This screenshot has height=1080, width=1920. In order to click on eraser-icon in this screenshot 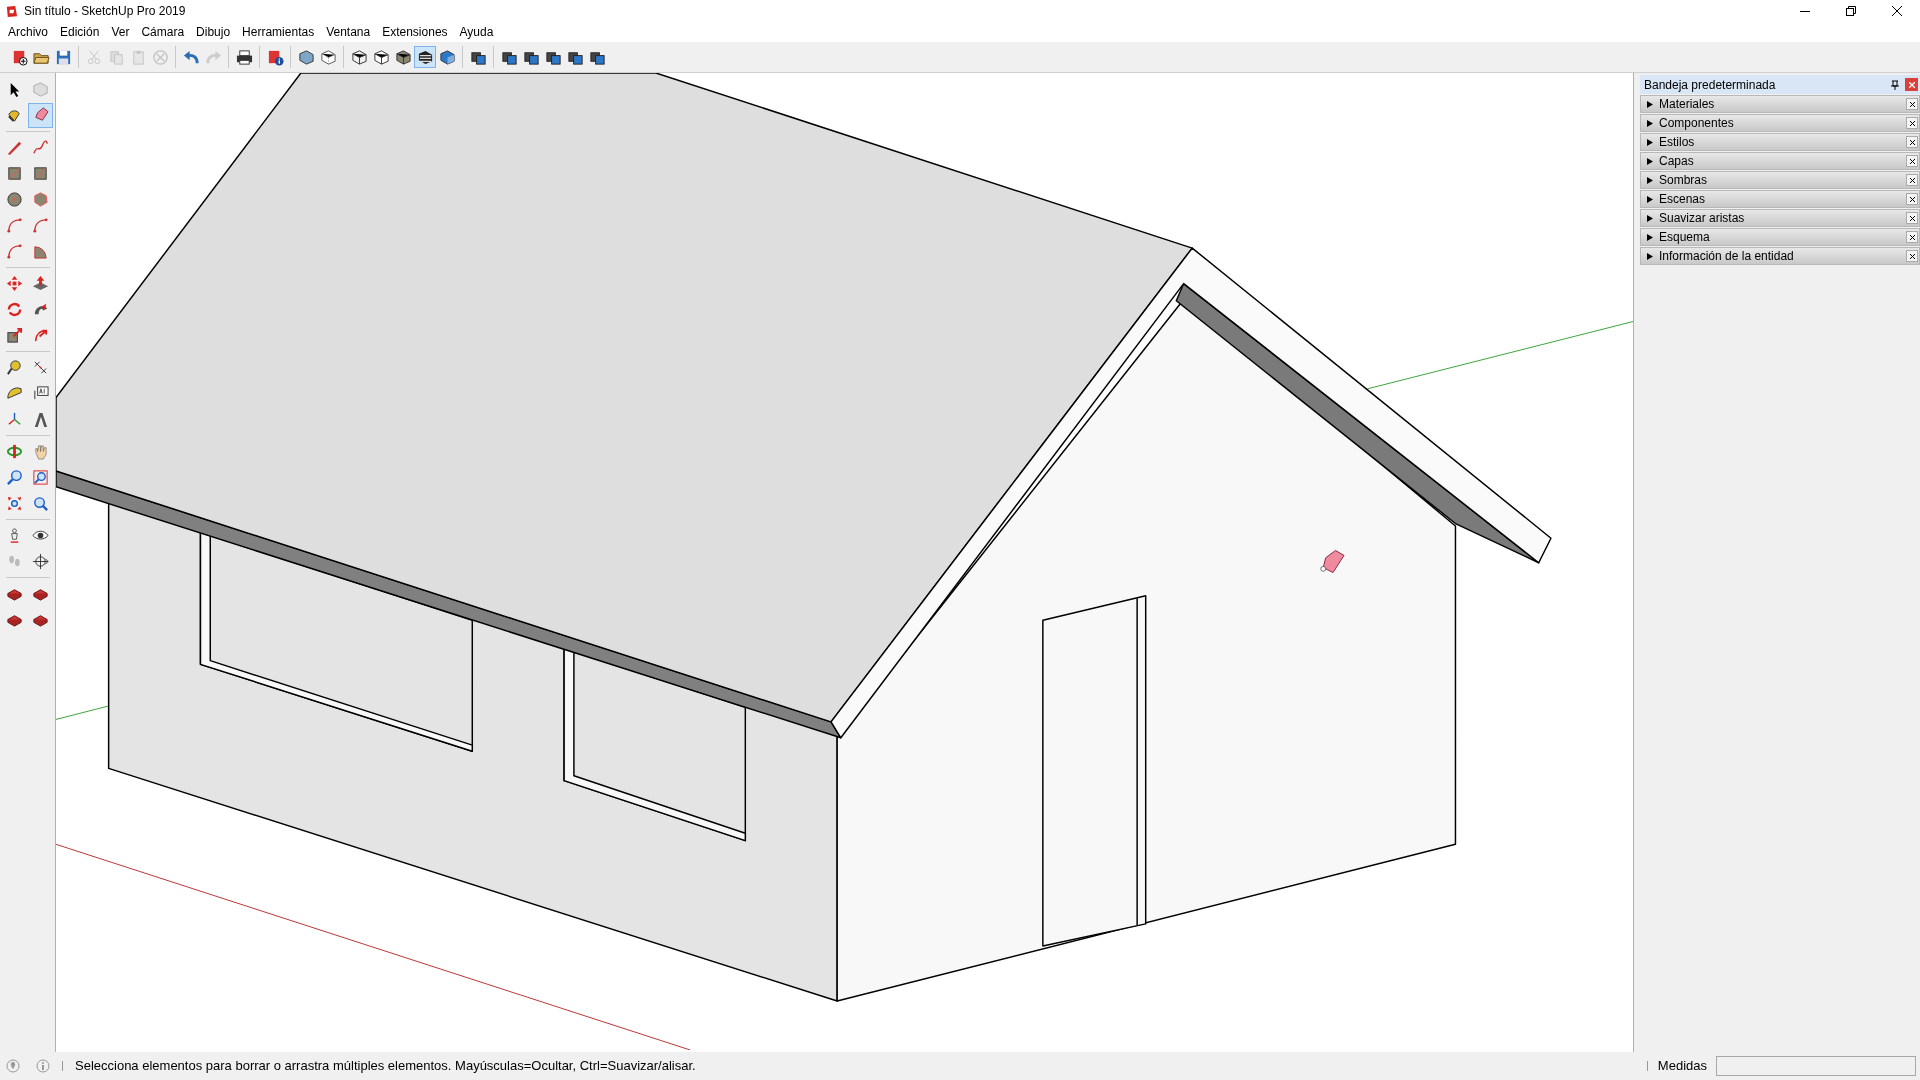, I will do `click(40, 115)`.